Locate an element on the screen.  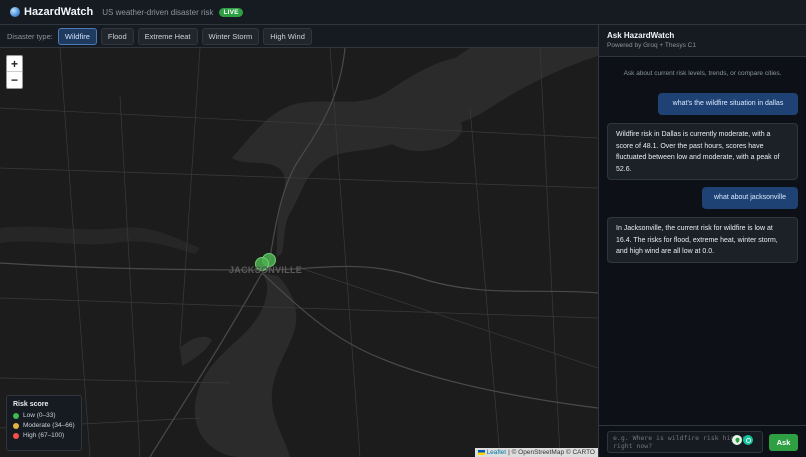
moderate-dot-icon is located at coordinates (16, 425).